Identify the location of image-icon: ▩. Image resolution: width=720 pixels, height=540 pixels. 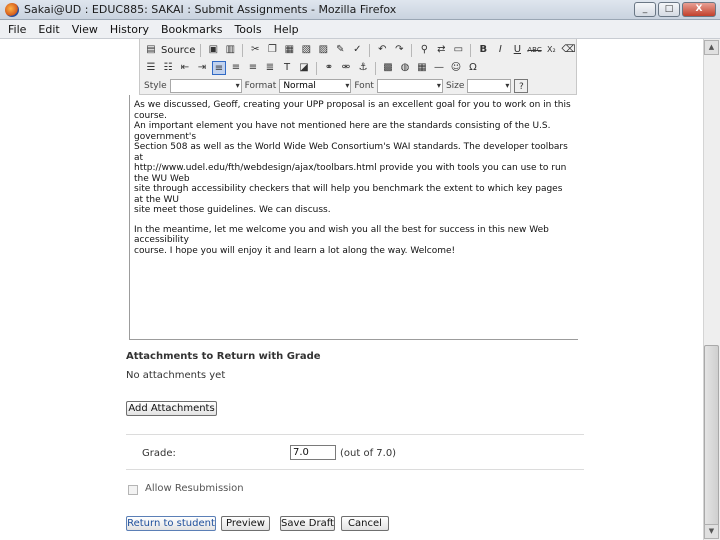
(388, 68).